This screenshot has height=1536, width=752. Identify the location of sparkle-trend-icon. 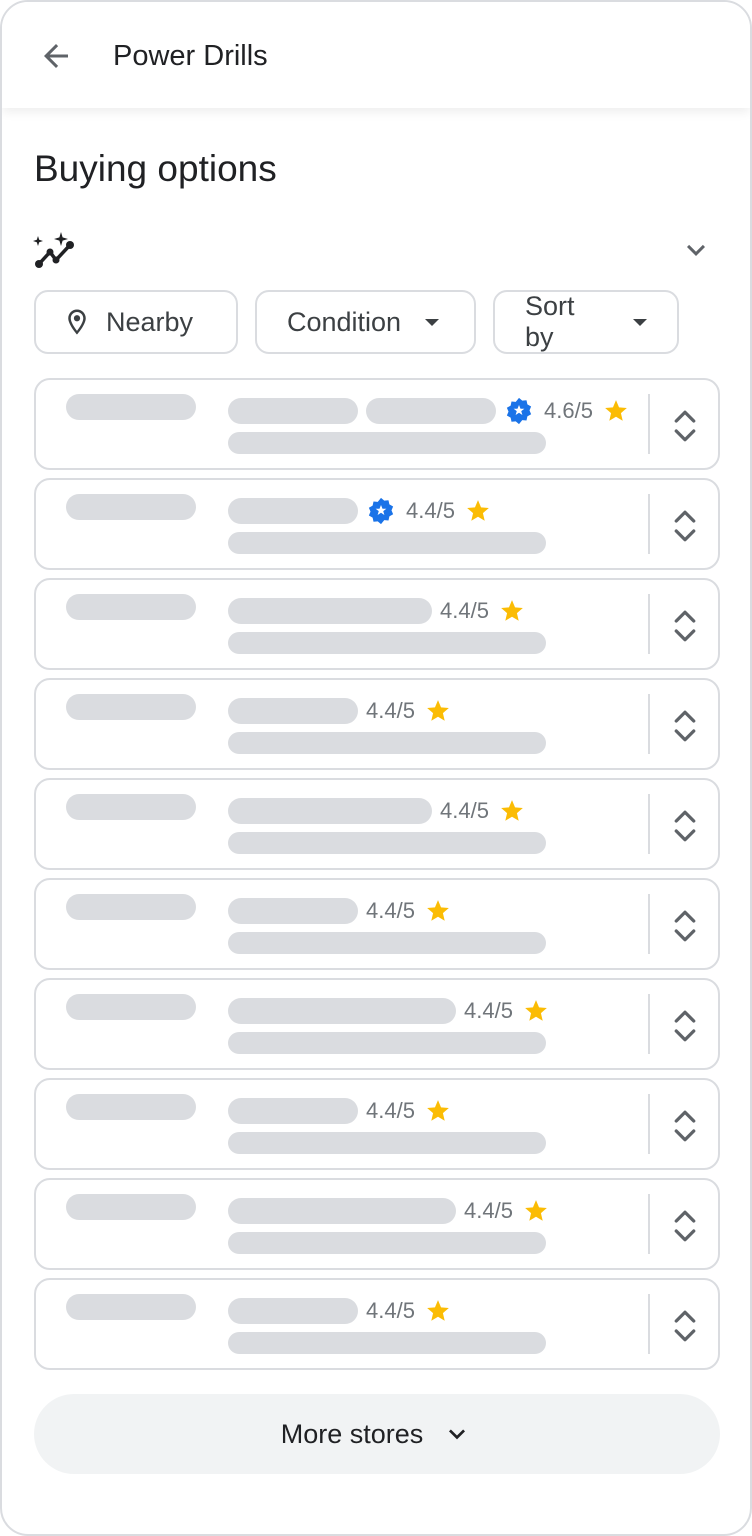
(56, 250).